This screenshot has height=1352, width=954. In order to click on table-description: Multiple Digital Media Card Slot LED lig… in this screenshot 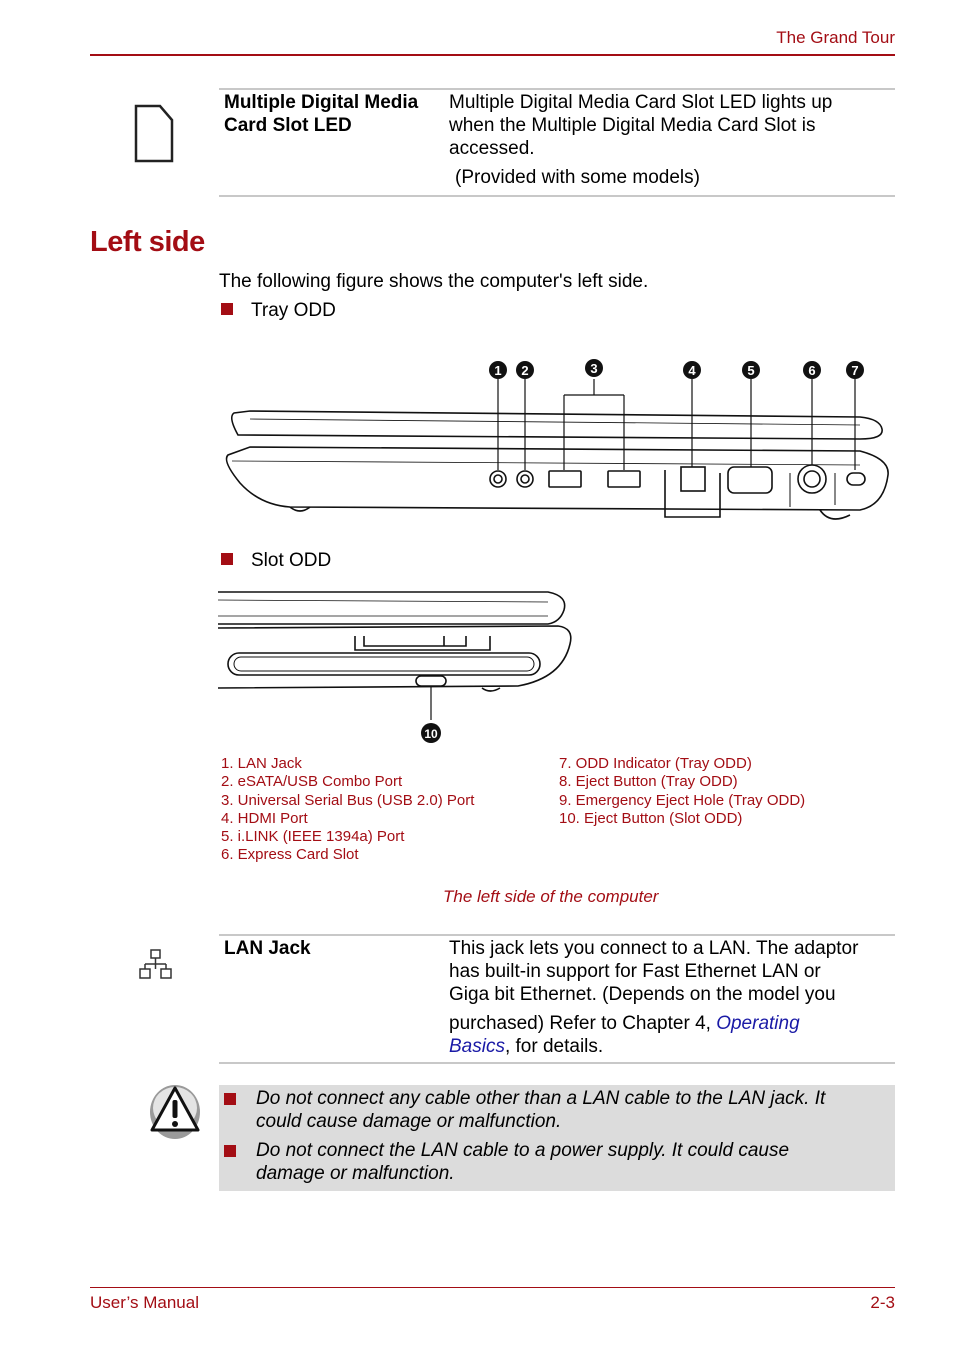, I will do `click(640, 140)`.